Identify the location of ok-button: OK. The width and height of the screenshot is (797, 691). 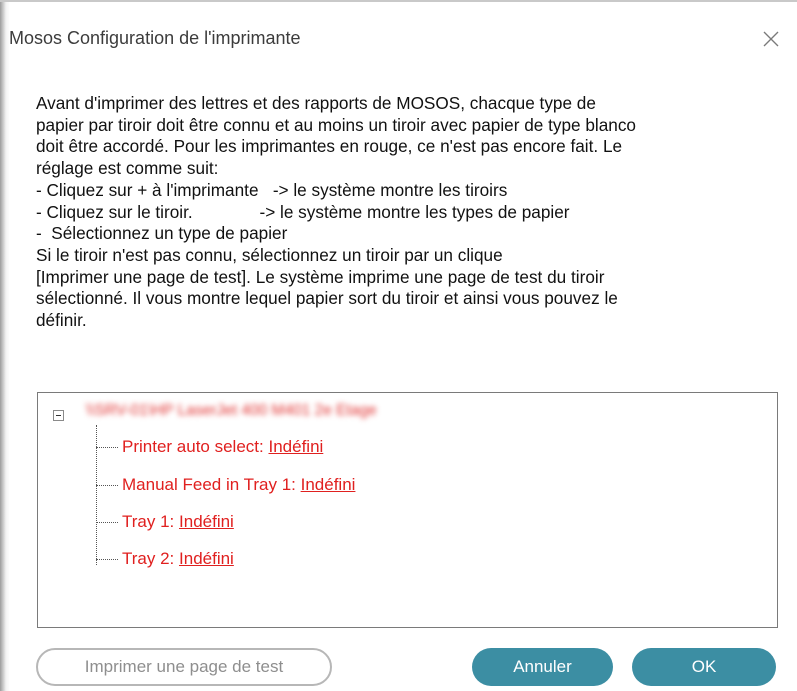
(704, 667).